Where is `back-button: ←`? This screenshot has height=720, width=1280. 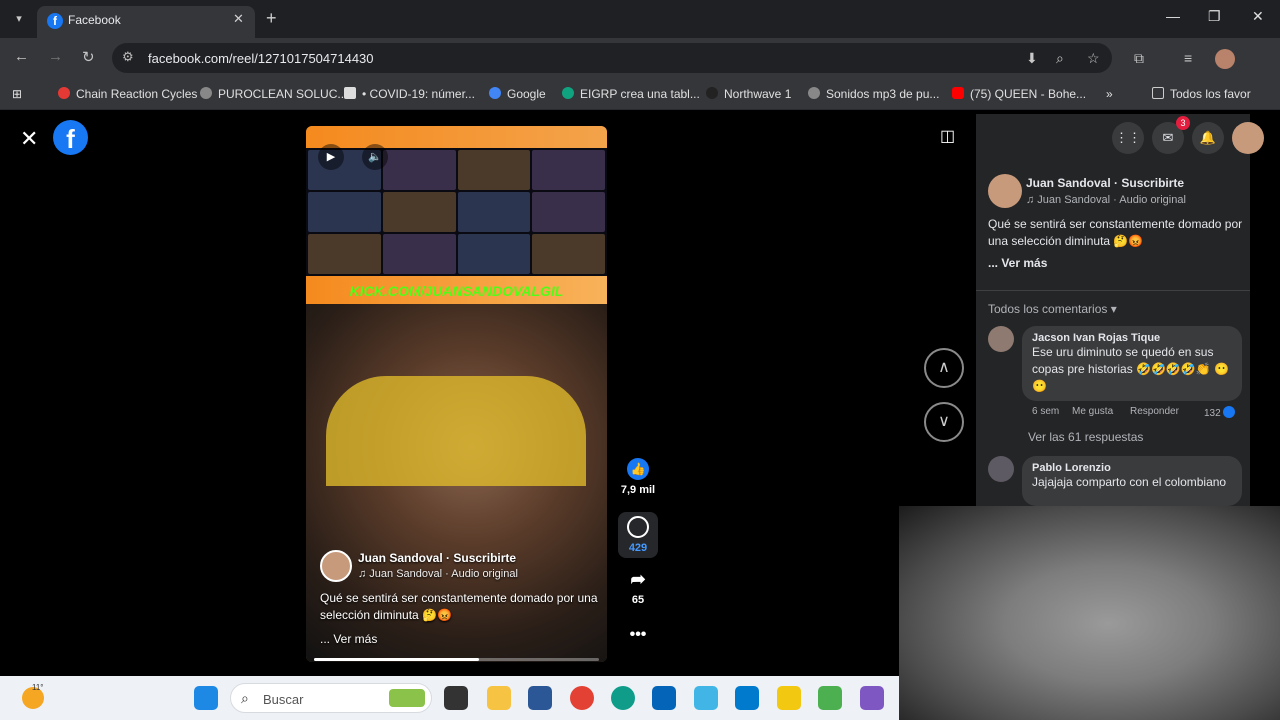 back-button: ← is located at coordinates (21, 56).